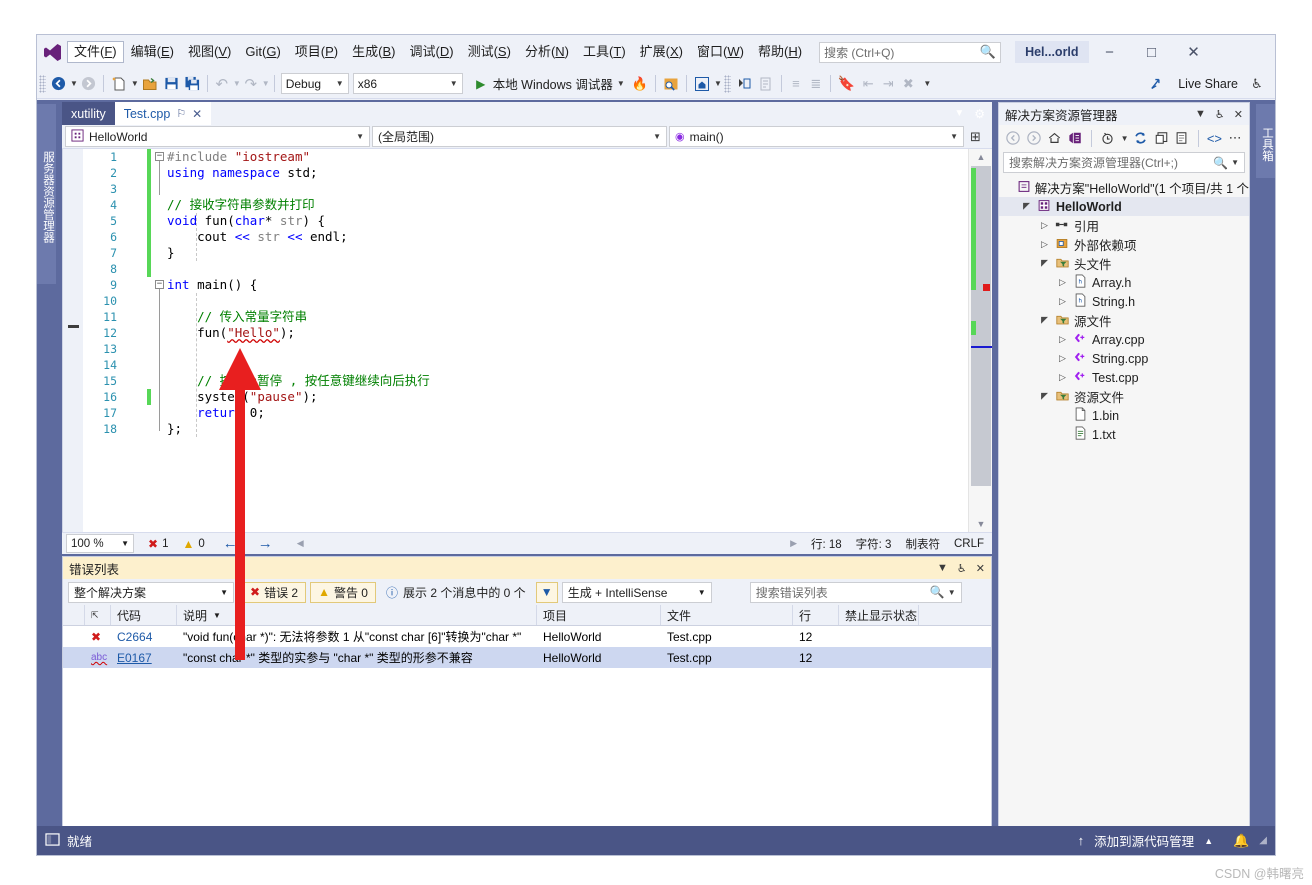 The height and width of the screenshot is (885, 1312). What do you see at coordinates (1263, 840) in the screenshot?
I see `resize-grip: ◢` at bounding box center [1263, 840].